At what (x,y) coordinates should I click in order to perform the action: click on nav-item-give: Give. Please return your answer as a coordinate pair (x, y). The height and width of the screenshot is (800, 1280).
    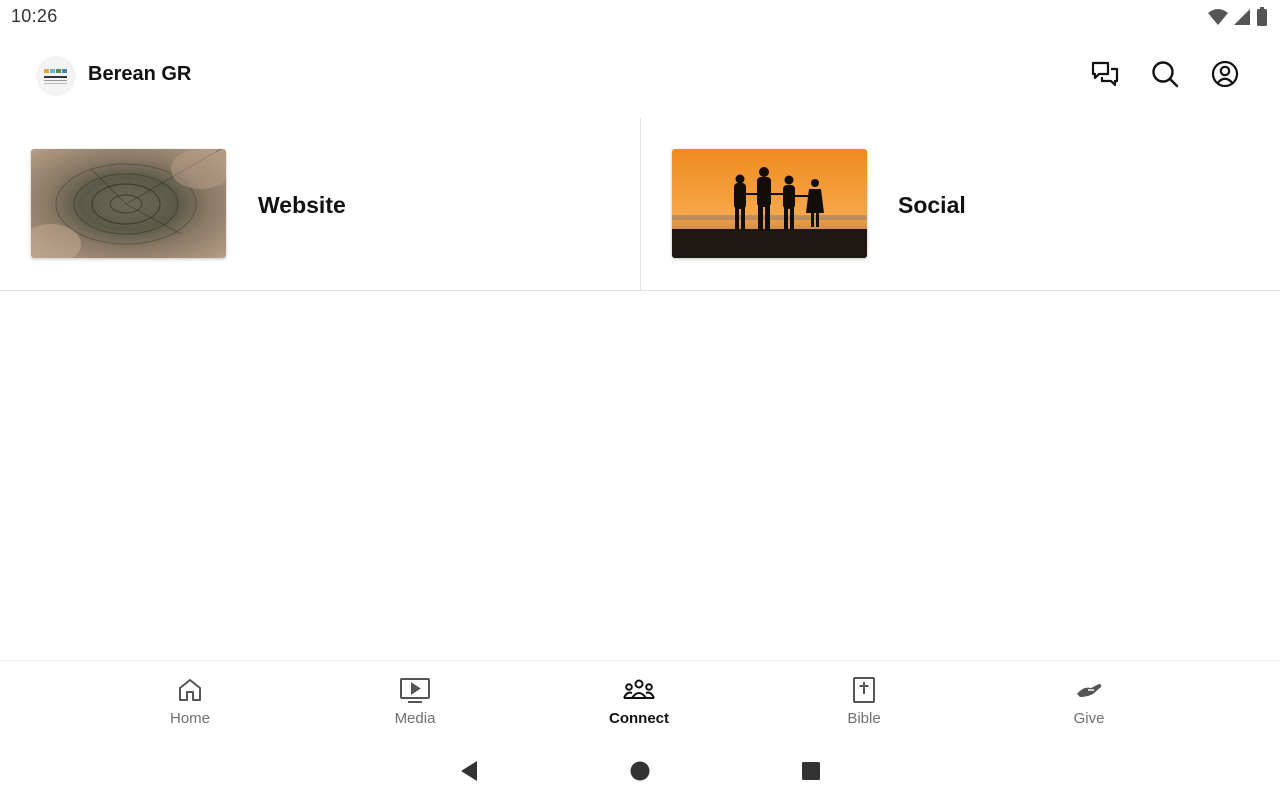
    Looking at the image, I should click on (1089, 701).